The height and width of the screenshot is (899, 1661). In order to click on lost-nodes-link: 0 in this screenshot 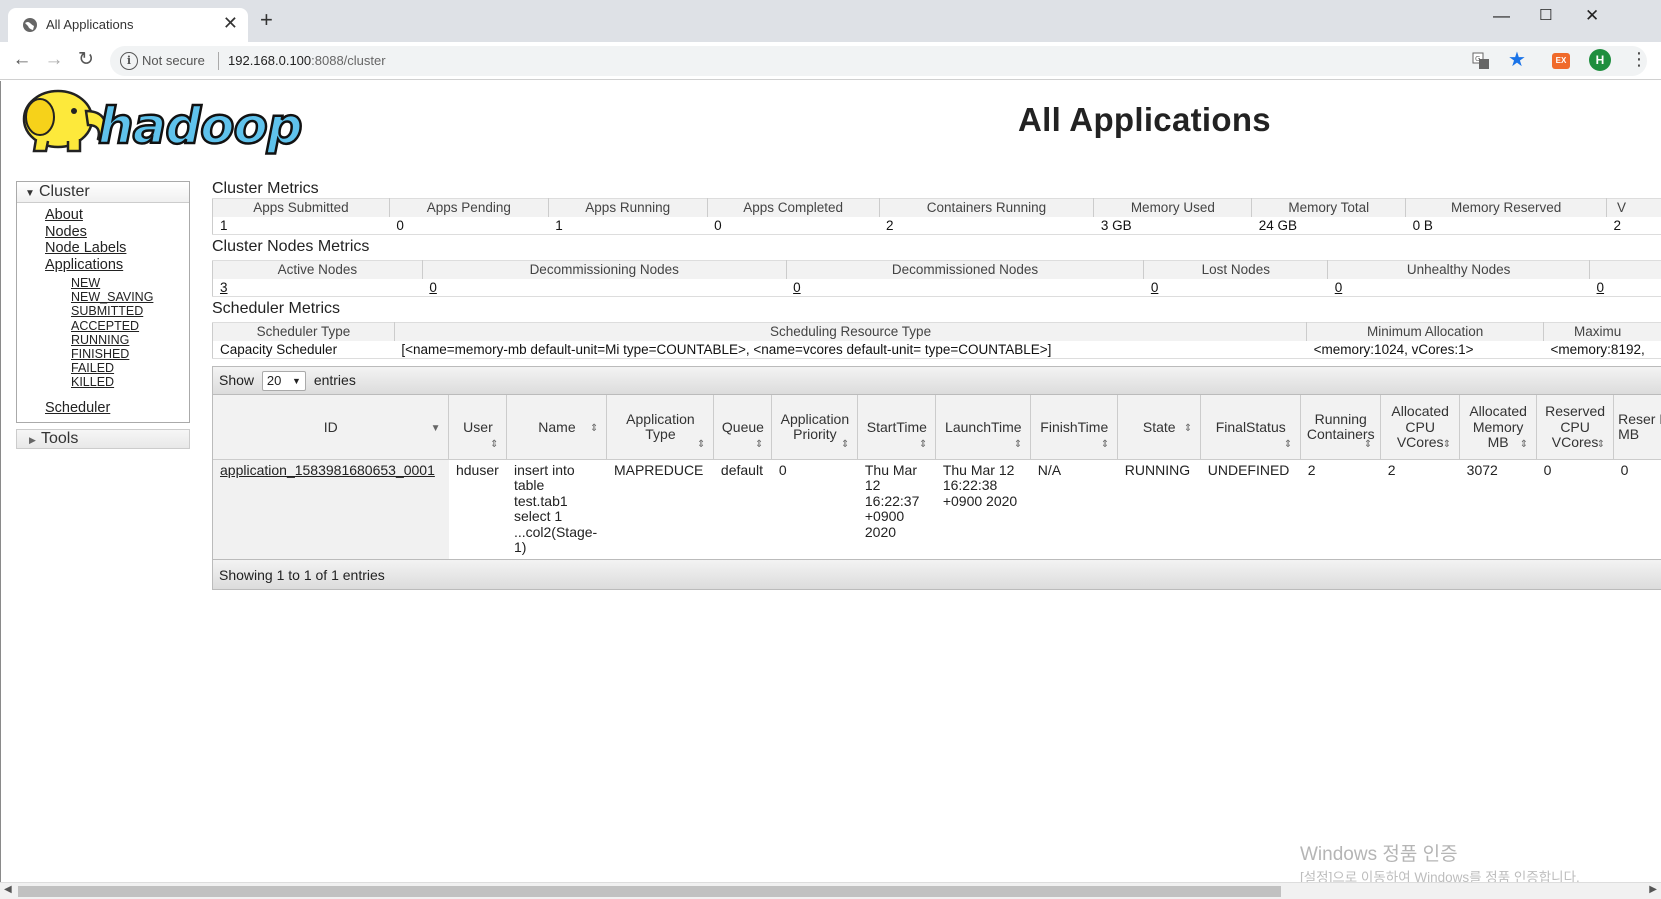, I will do `click(1235, 287)`.